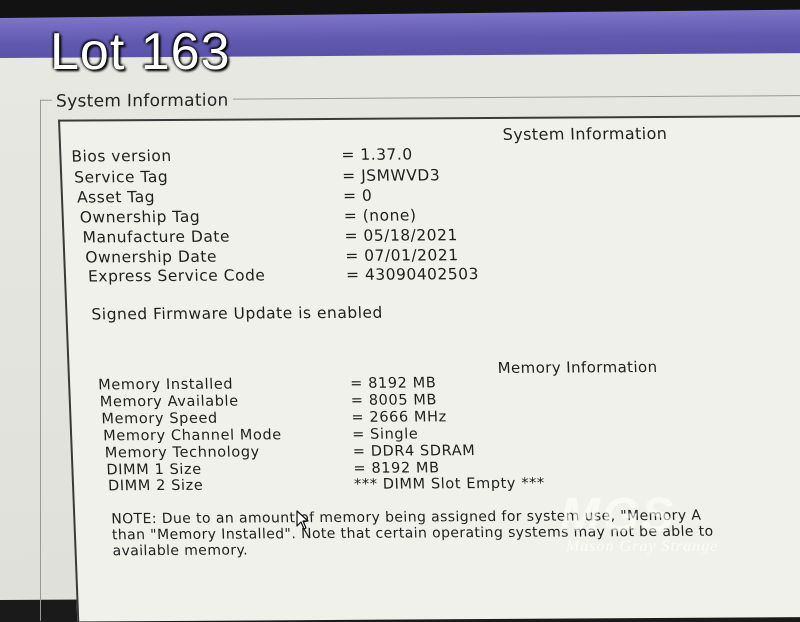 This screenshot has height=622, width=800. Describe the element at coordinates (121, 156) in the screenshot. I see `info-label: Bios version` at that location.